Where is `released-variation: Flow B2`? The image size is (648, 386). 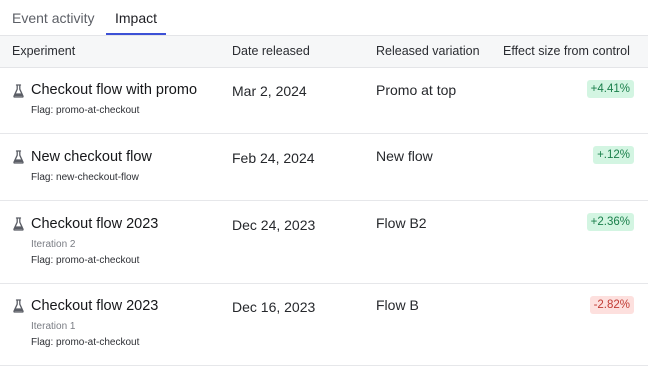 released-variation: Flow B2 is located at coordinates (401, 223).